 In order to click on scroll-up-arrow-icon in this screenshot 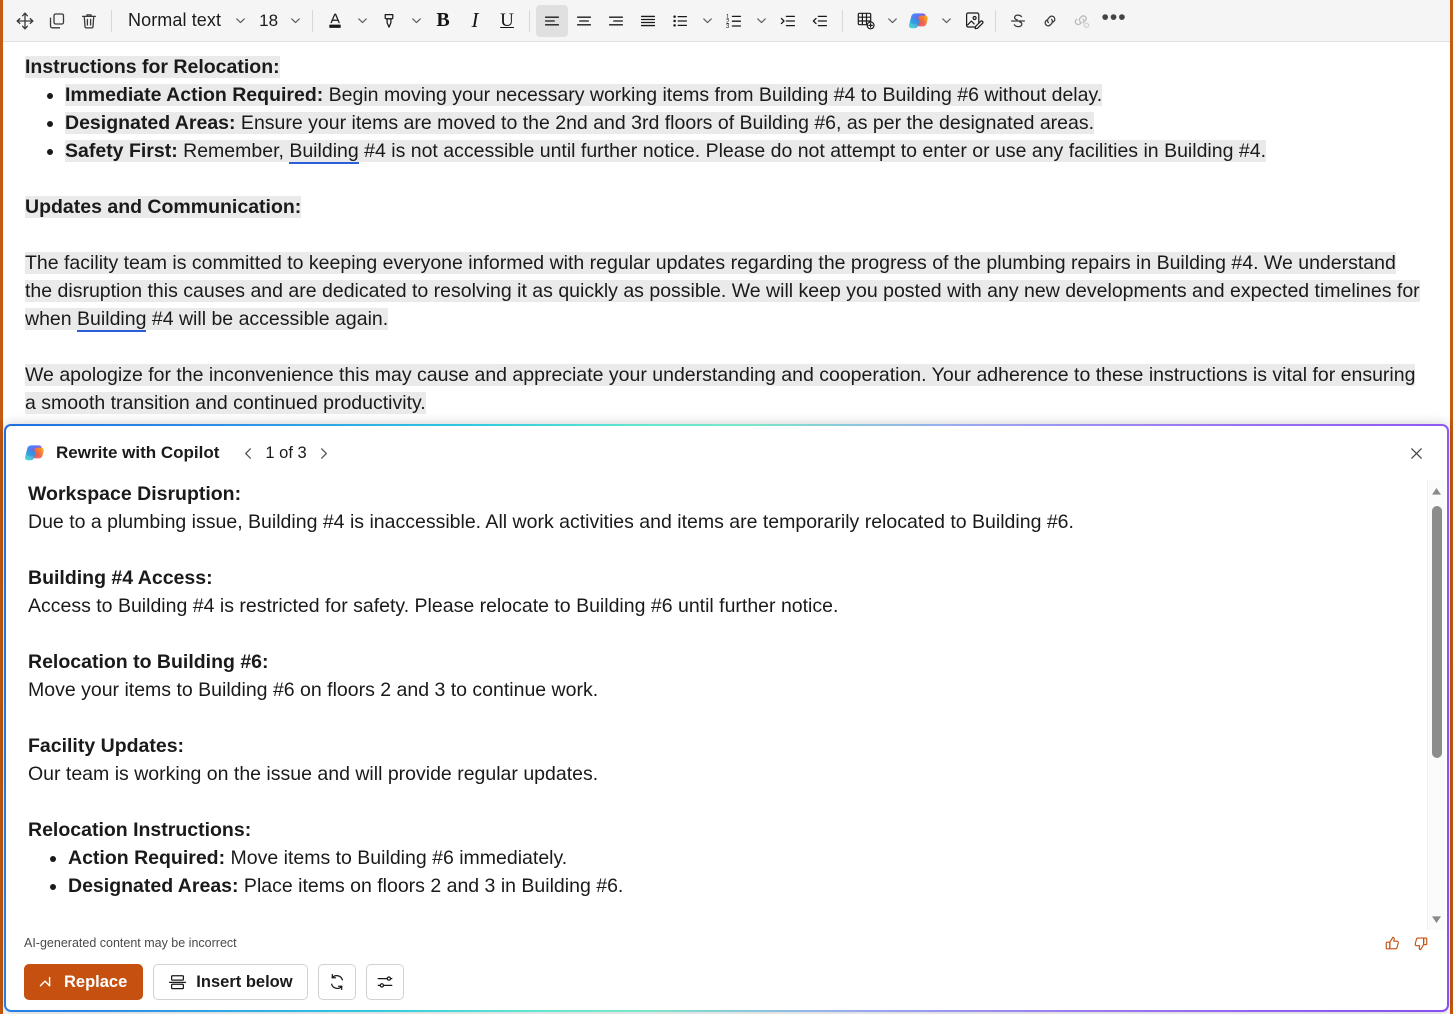, I will do `click(1436, 491)`.